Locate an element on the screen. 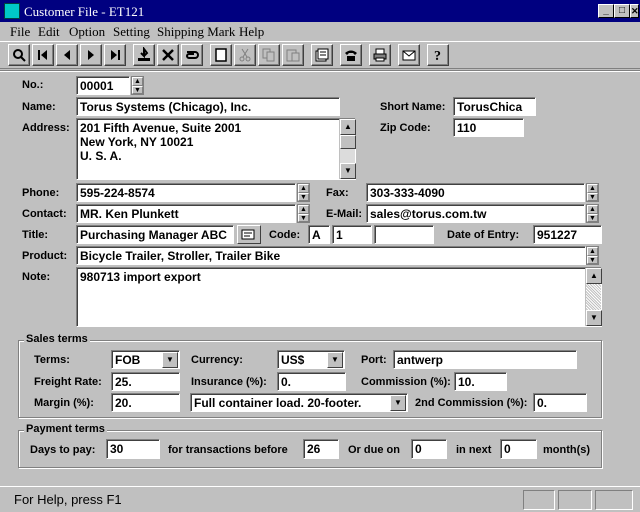 This screenshot has height=512, width=640. email-stepper-down: ▼ is located at coordinates (592, 217).